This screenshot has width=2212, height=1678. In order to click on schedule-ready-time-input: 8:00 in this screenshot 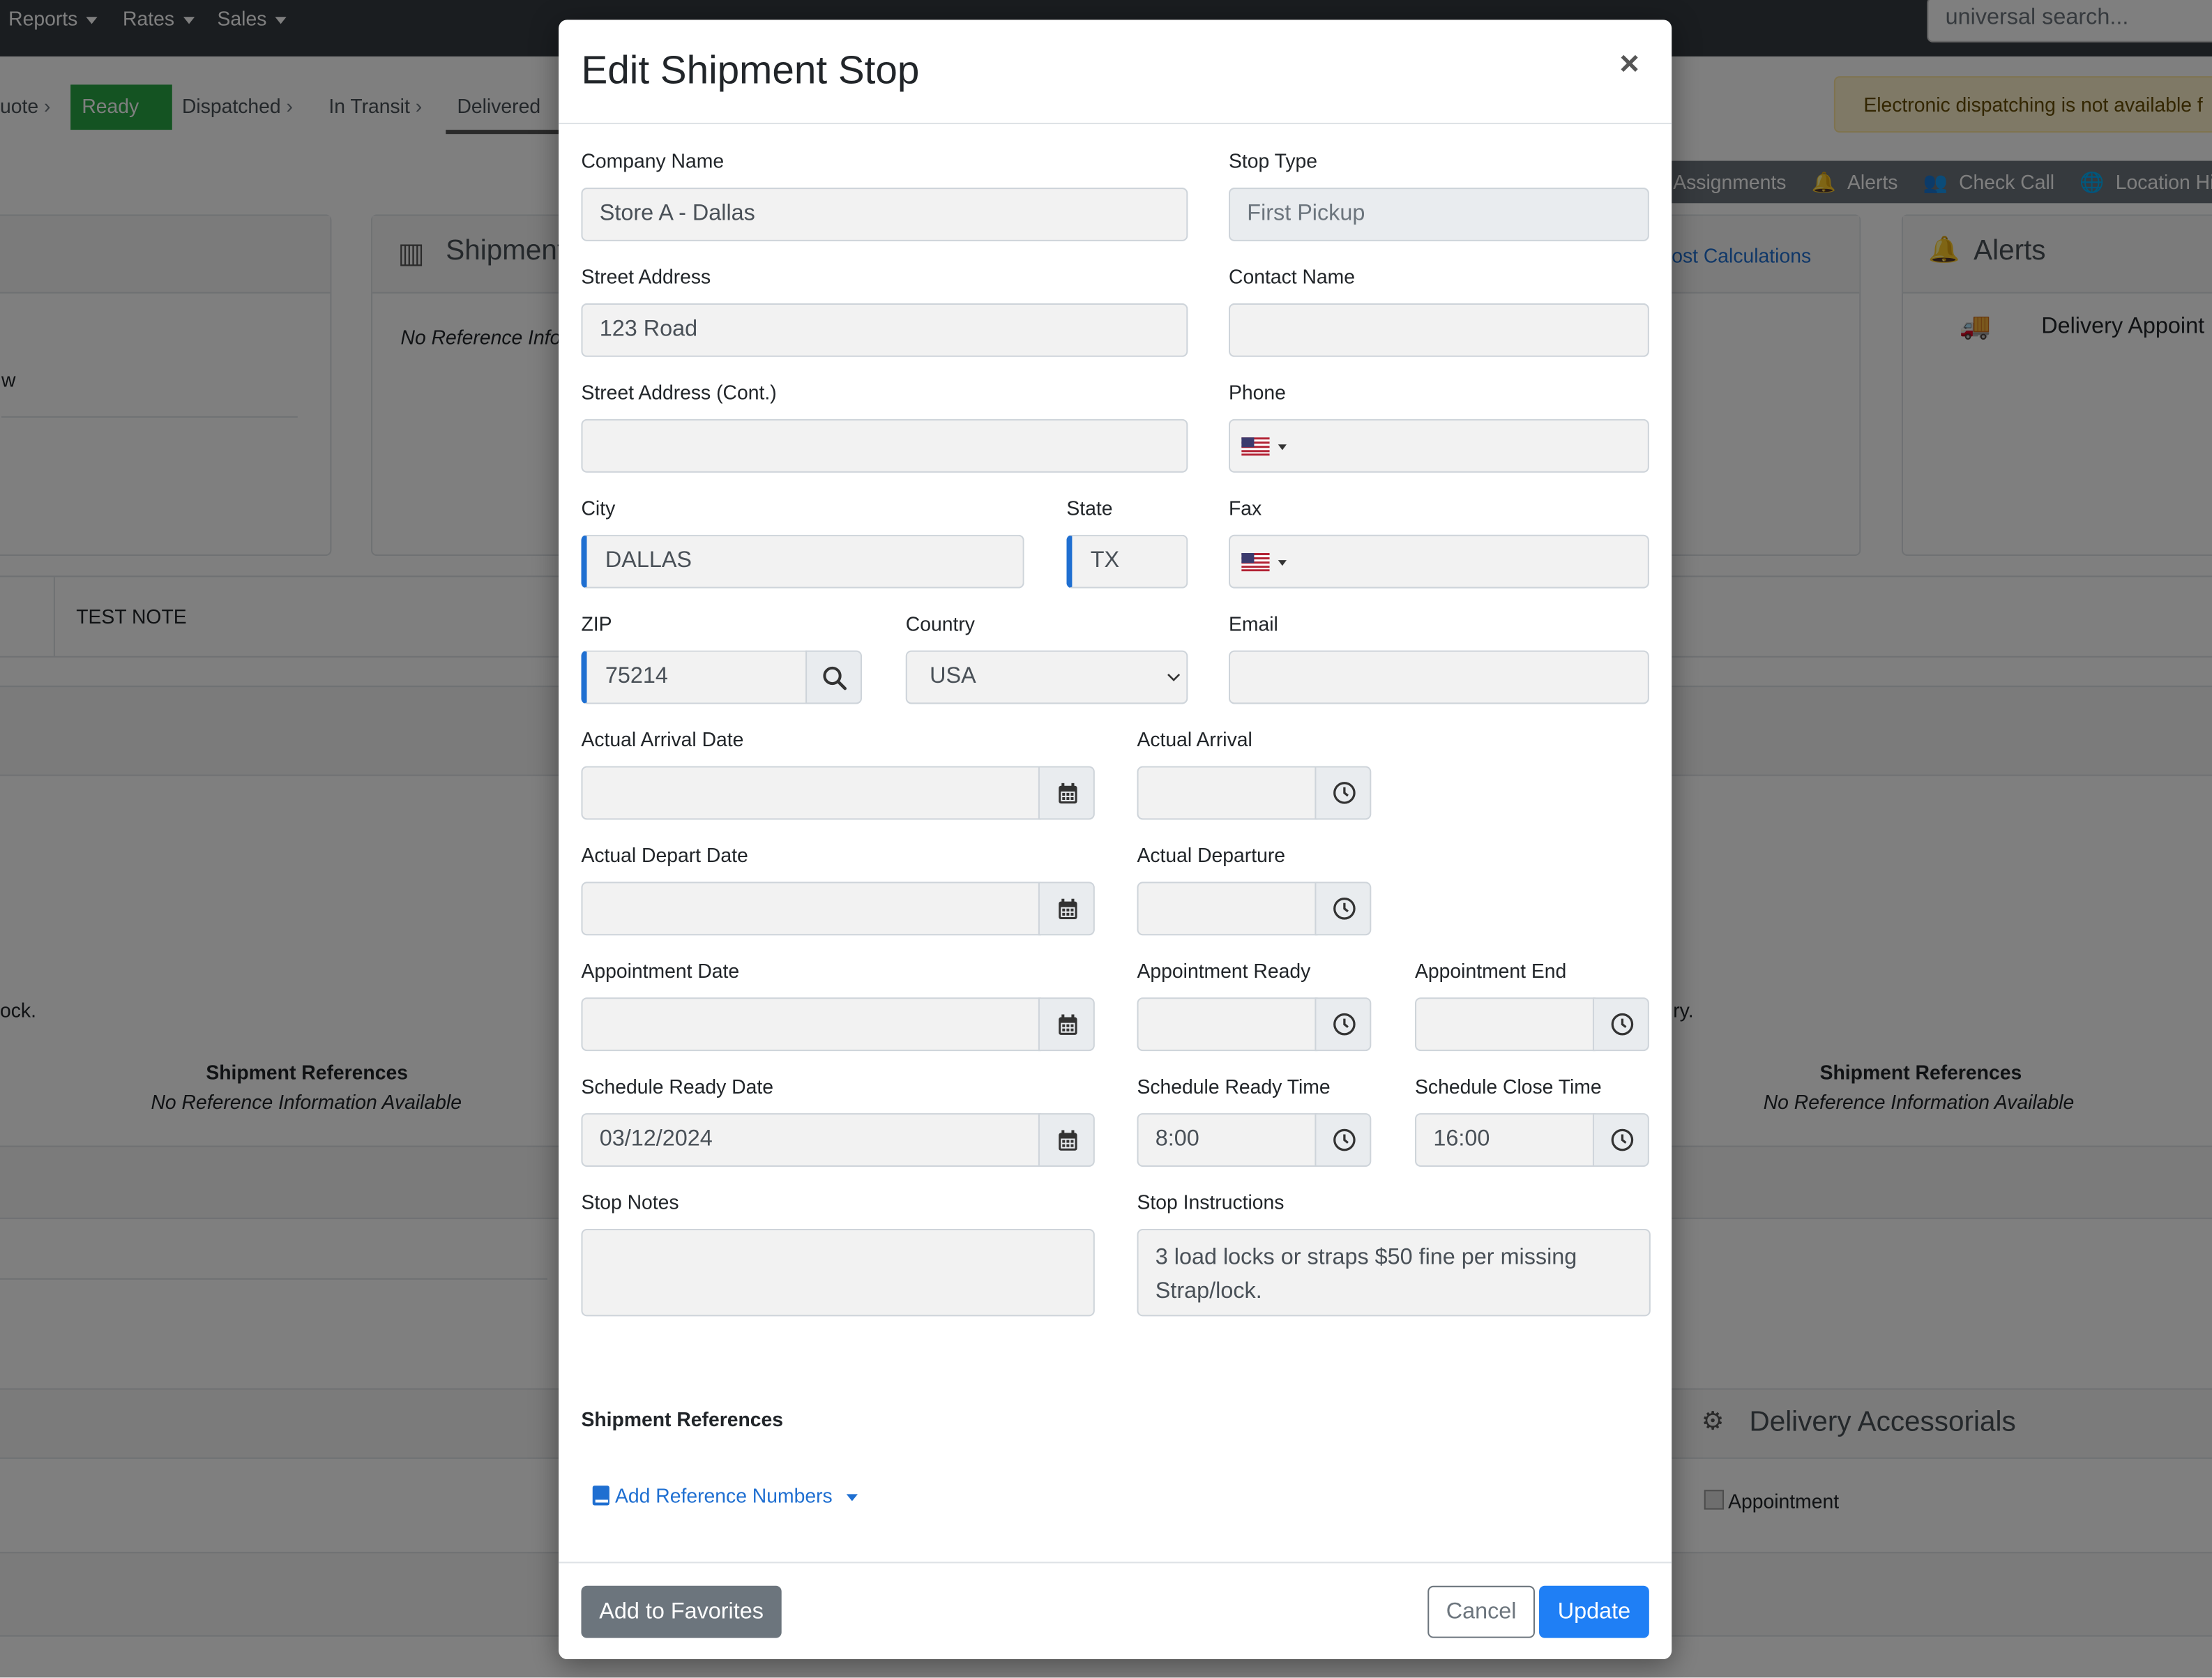, I will do `click(1227, 1140)`.